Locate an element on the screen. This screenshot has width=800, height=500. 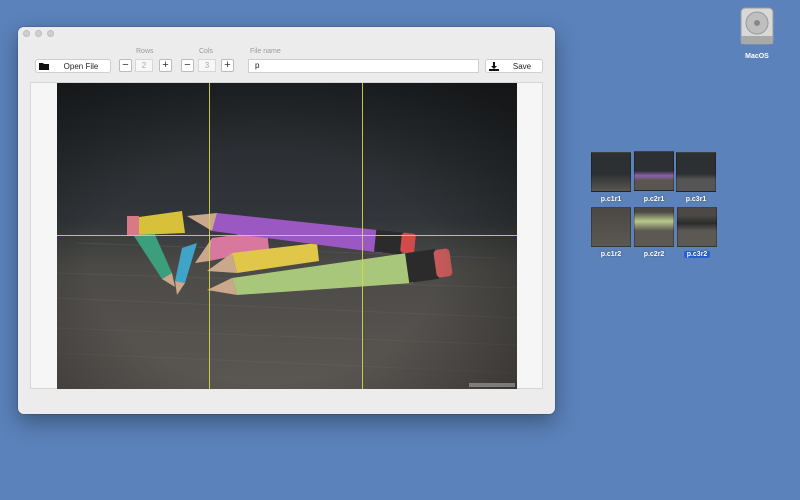
titlebar is located at coordinates (286, 33).